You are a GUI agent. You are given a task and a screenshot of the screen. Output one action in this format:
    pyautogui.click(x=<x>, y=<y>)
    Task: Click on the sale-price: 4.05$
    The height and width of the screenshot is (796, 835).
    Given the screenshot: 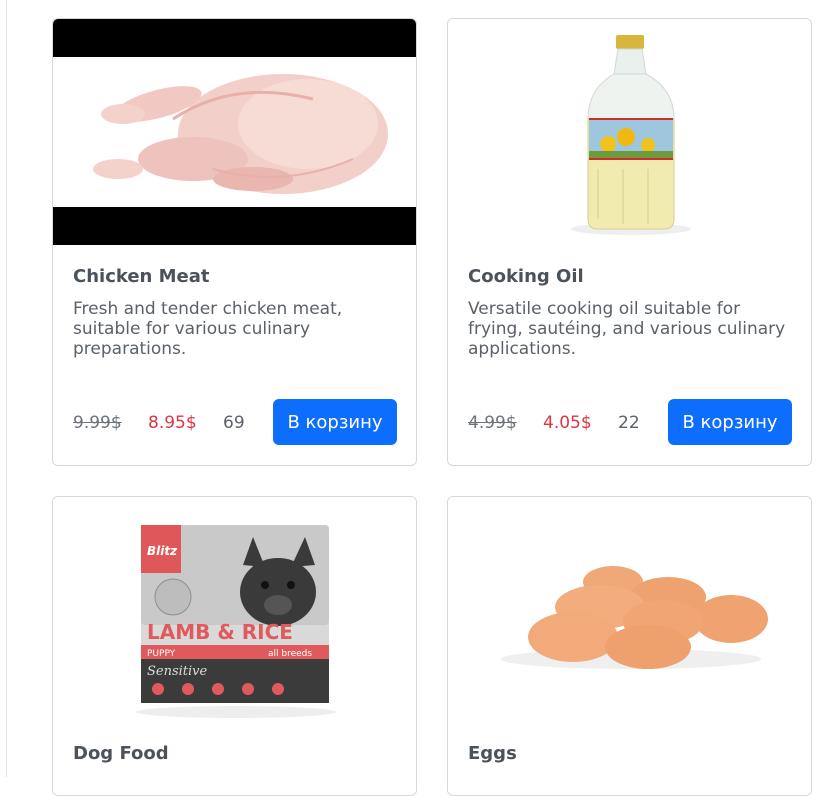 What is the action you would take?
    pyautogui.click(x=567, y=423)
    